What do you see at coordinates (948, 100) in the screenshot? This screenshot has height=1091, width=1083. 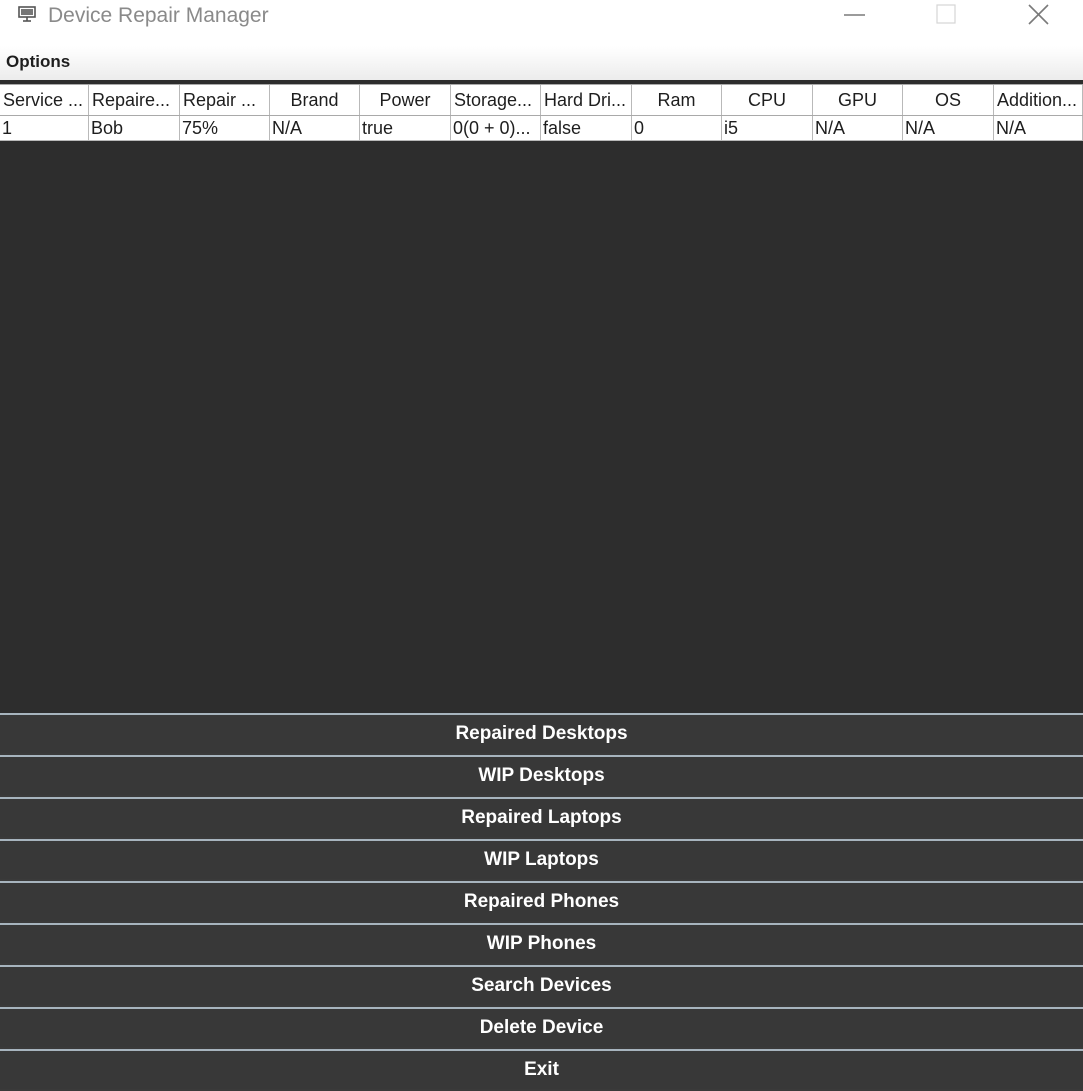 I see `column-header-os: OS` at bounding box center [948, 100].